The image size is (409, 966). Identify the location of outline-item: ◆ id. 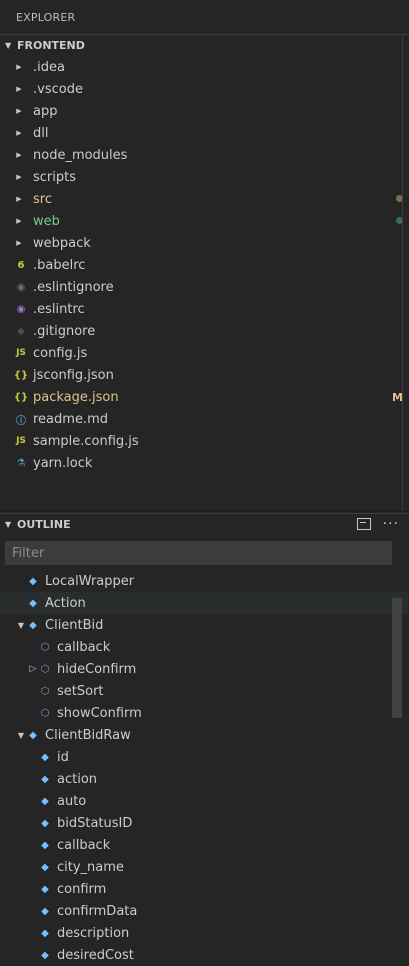
(204, 757).